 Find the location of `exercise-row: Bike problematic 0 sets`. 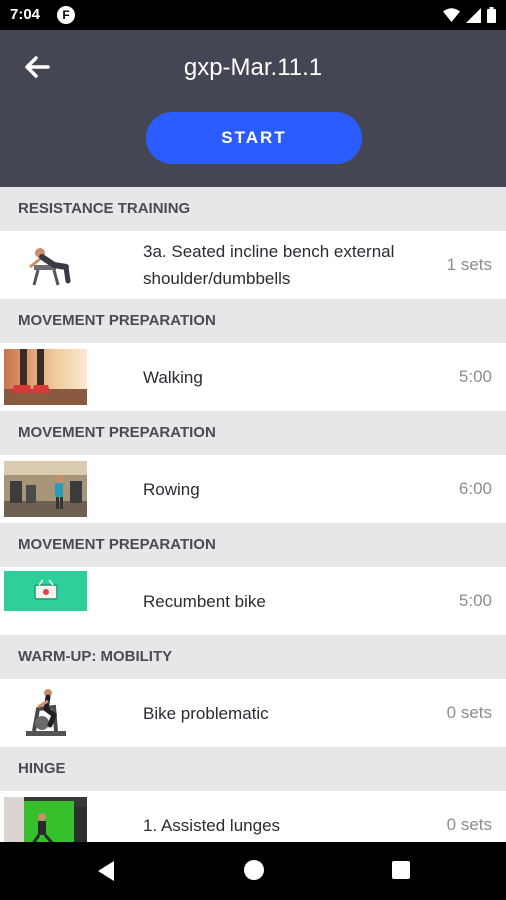

exercise-row: Bike problematic 0 sets is located at coordinates (253, 713).